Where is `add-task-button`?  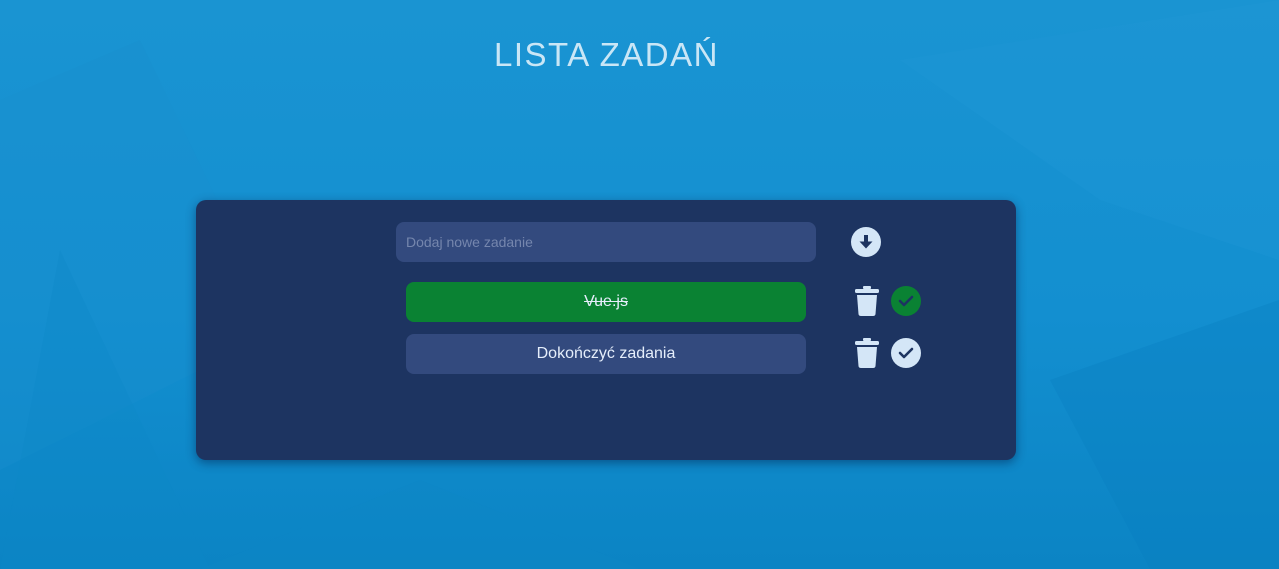
add-task-button is located at coordinates (866, 242).